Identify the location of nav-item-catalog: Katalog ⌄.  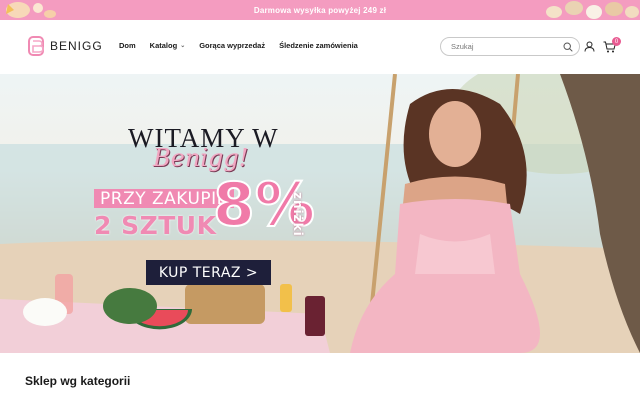
(168, 45).